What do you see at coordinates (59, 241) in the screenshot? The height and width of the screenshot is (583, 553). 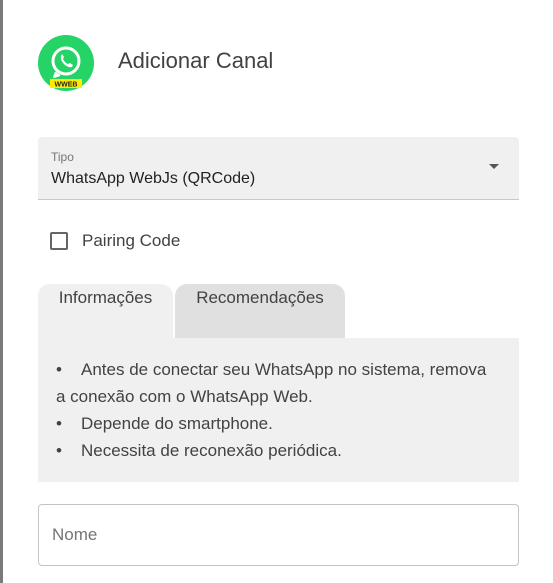 I see `checkbox-icon` at bounding box center [59, 241].